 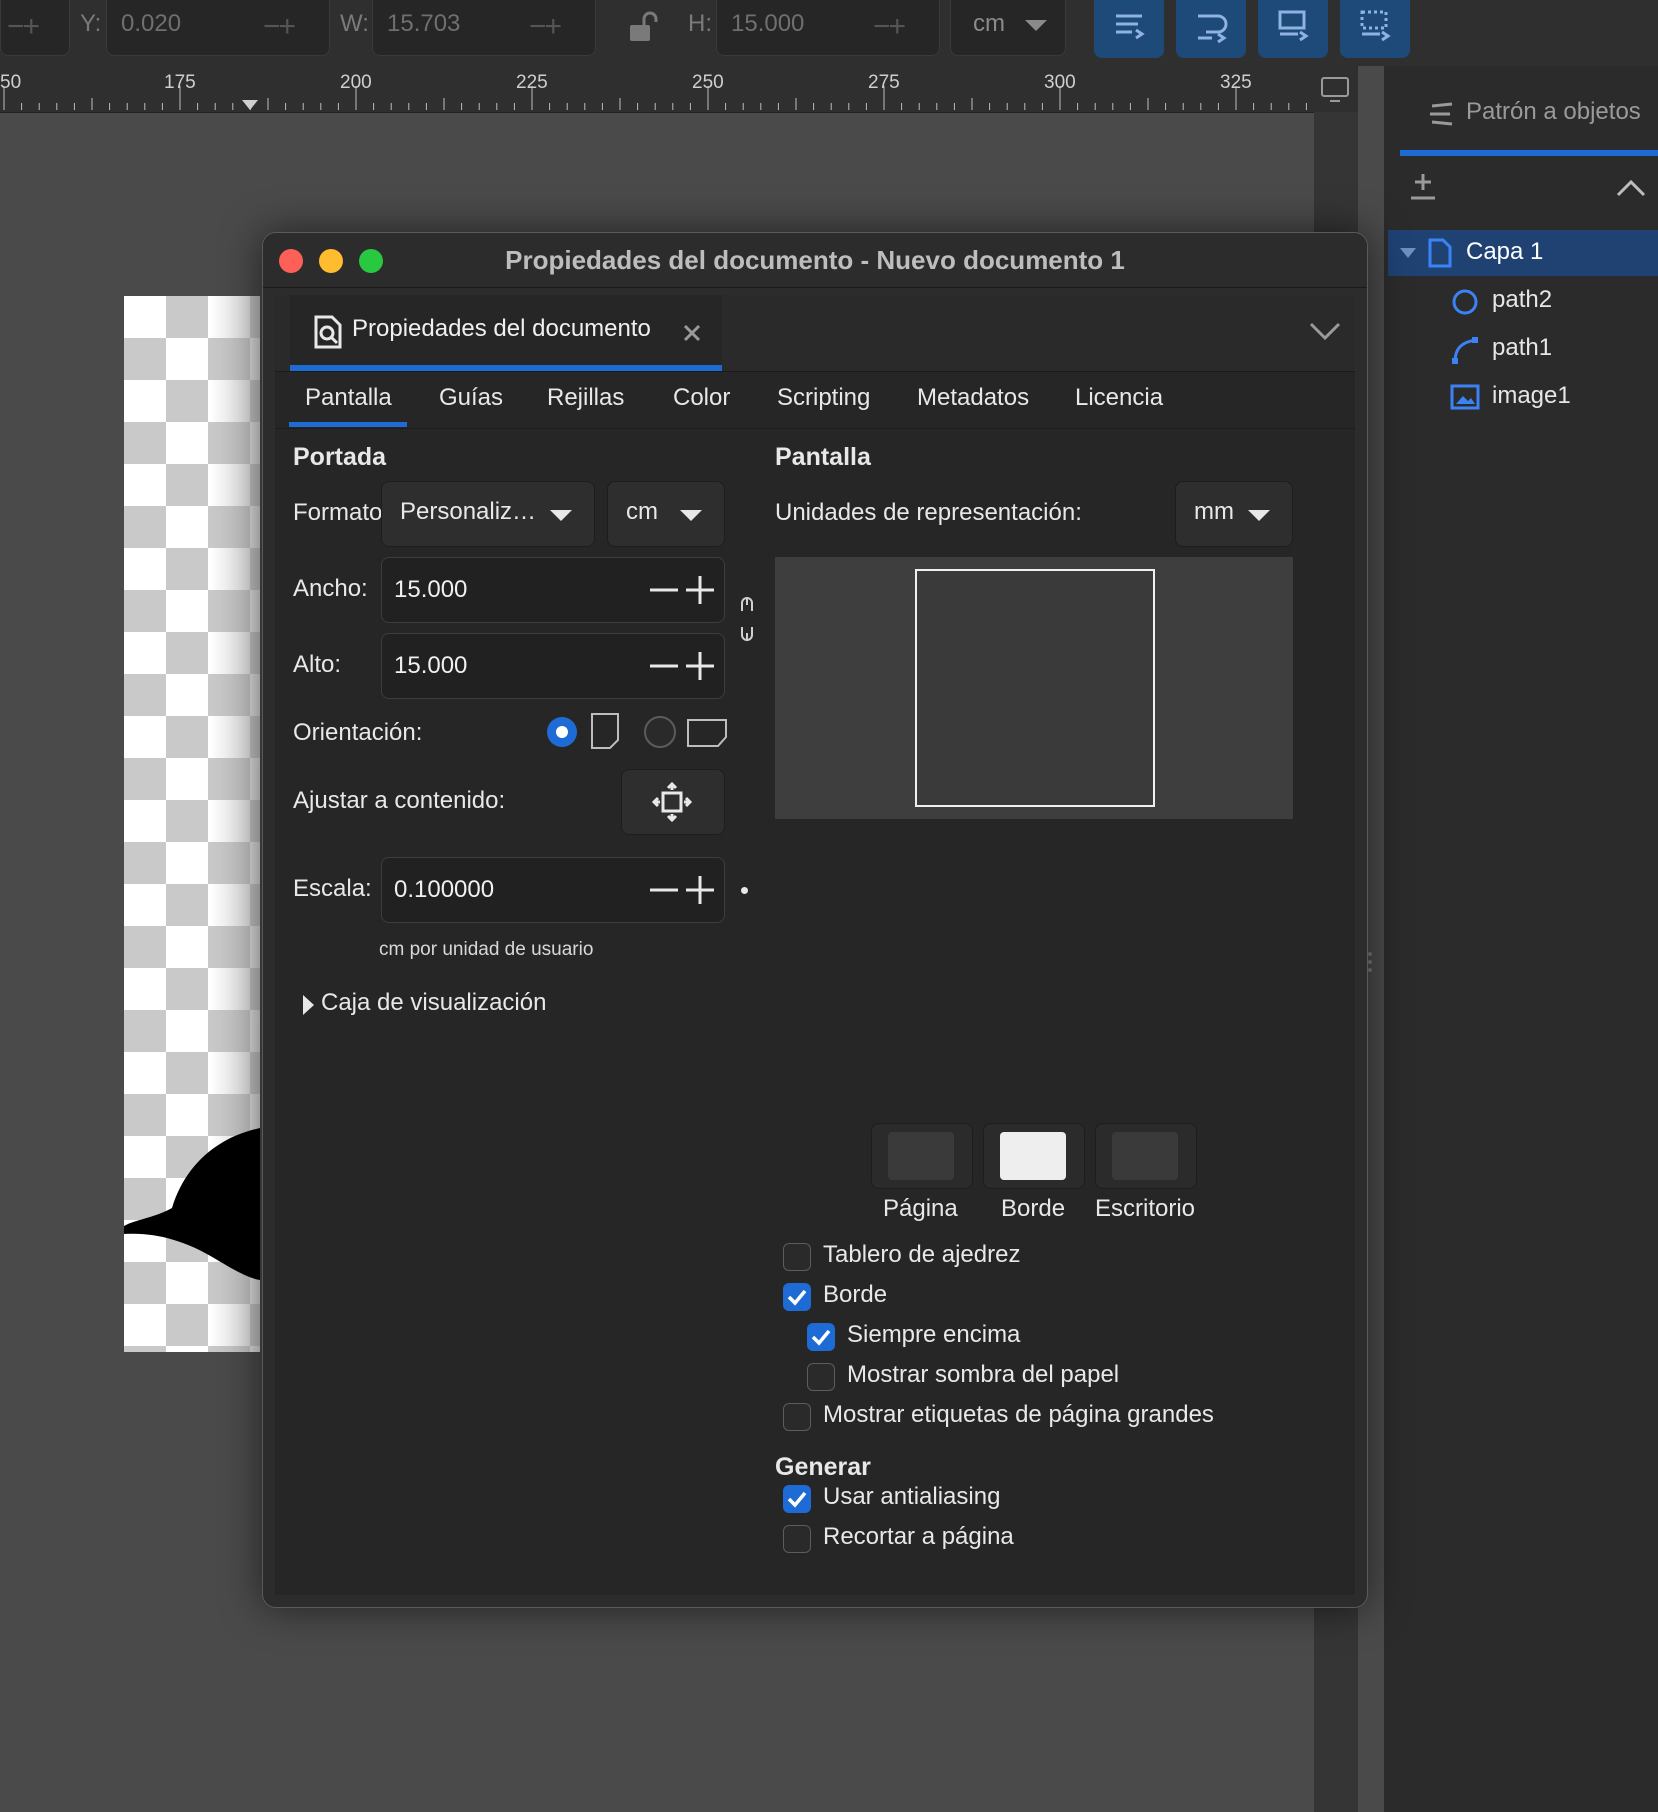 I want to click on formato-unit-combo: cm, so click(x=666, y=514).